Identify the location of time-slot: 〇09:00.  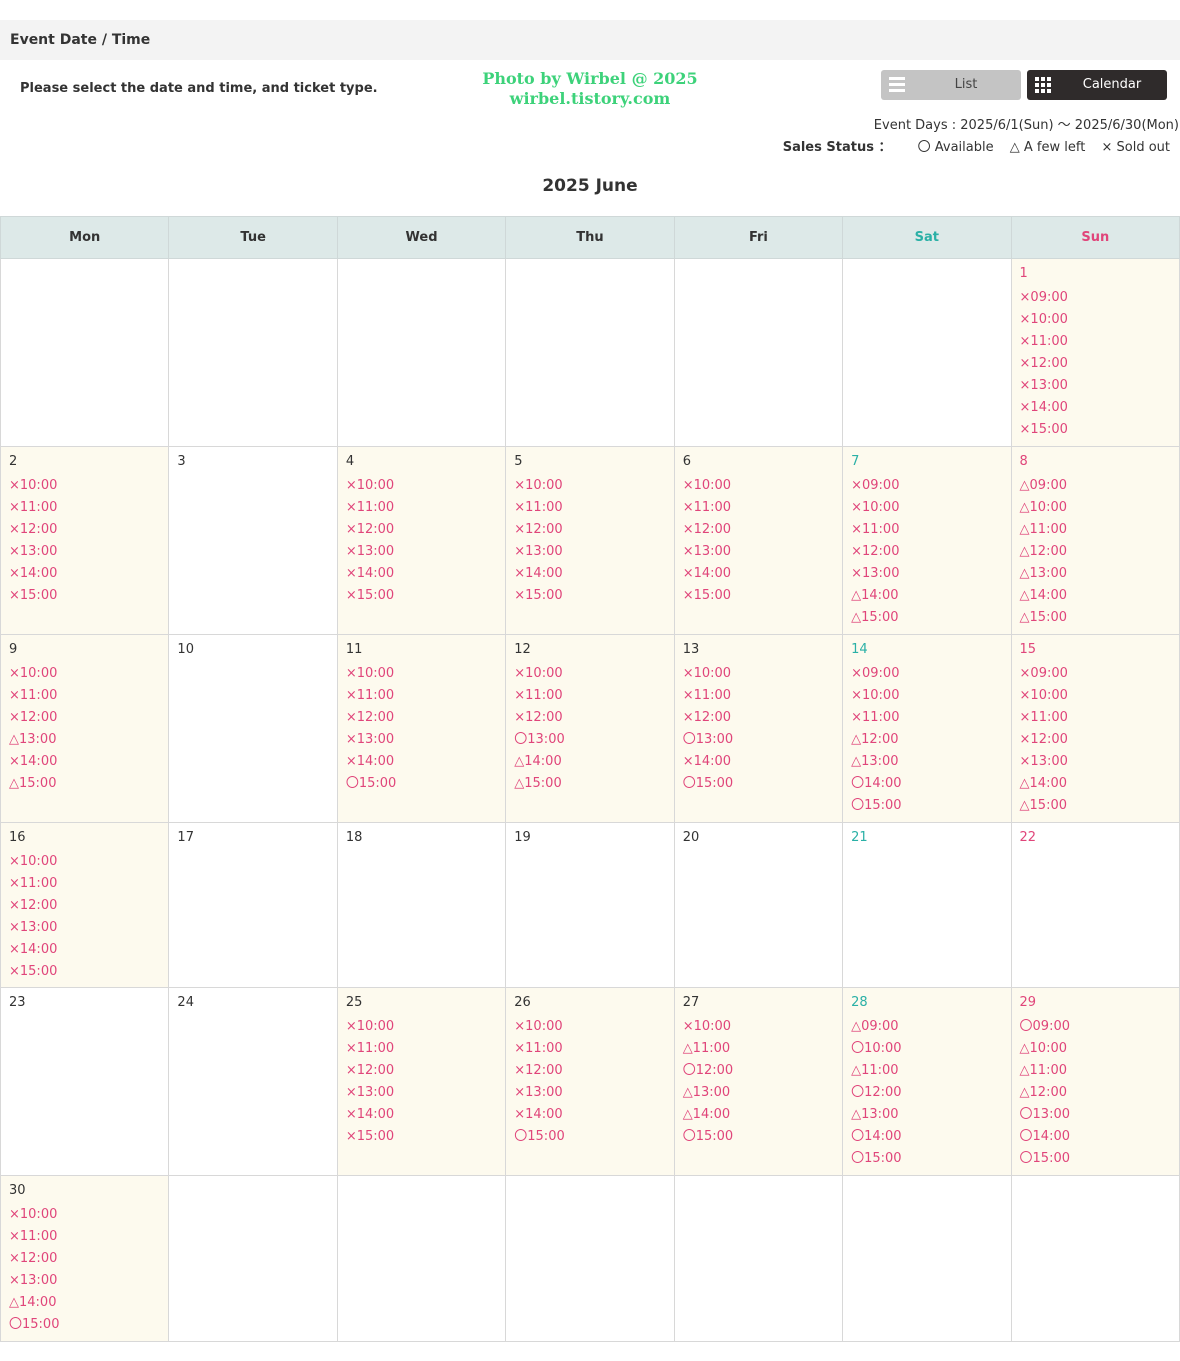
(1095, 1027).